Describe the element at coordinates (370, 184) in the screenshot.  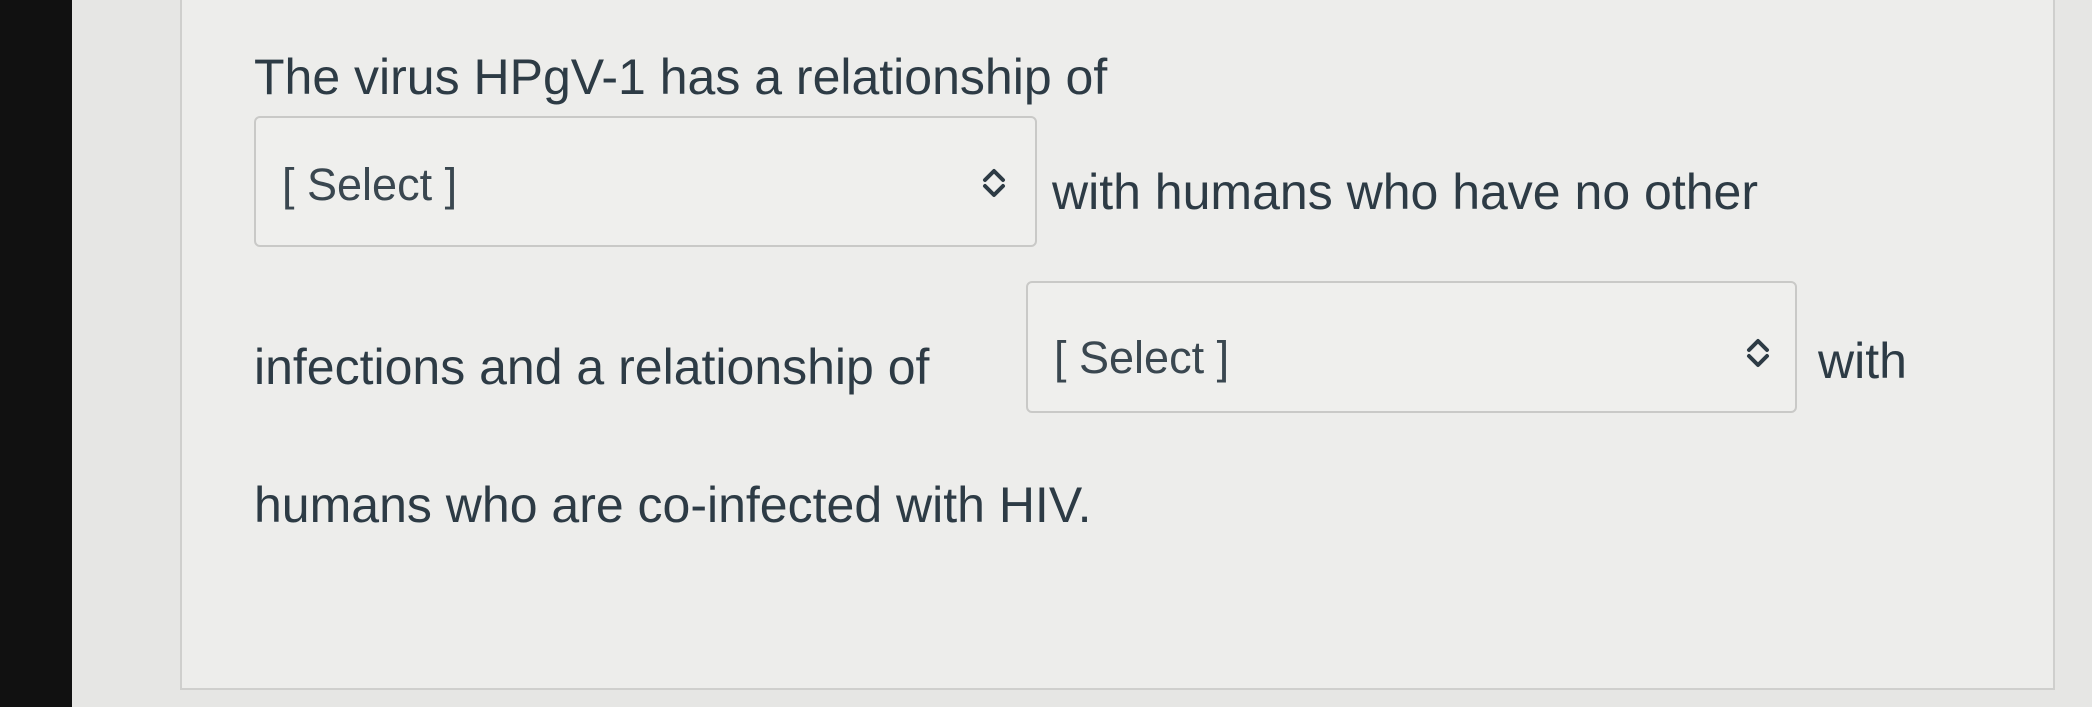
I see `select-1-value: [ Select ]` at that location.